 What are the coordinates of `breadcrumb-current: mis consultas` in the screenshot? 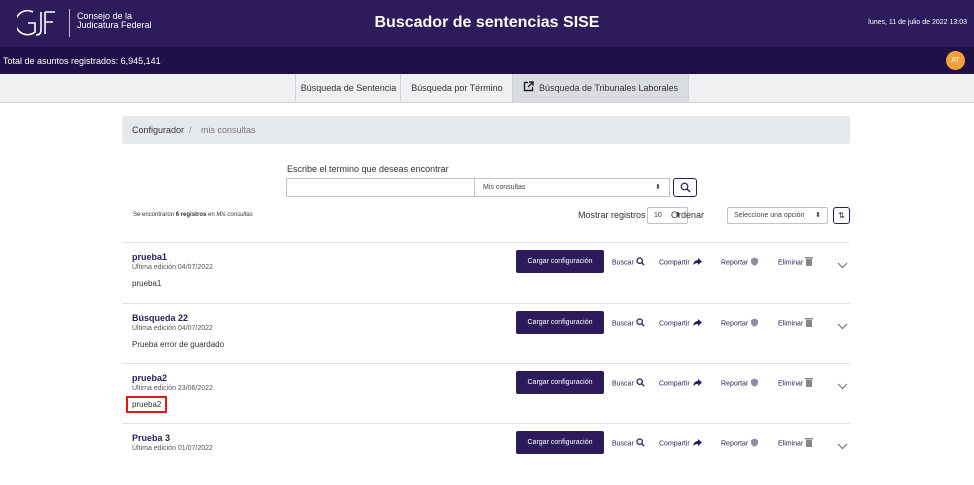 It's located at (228, 130).